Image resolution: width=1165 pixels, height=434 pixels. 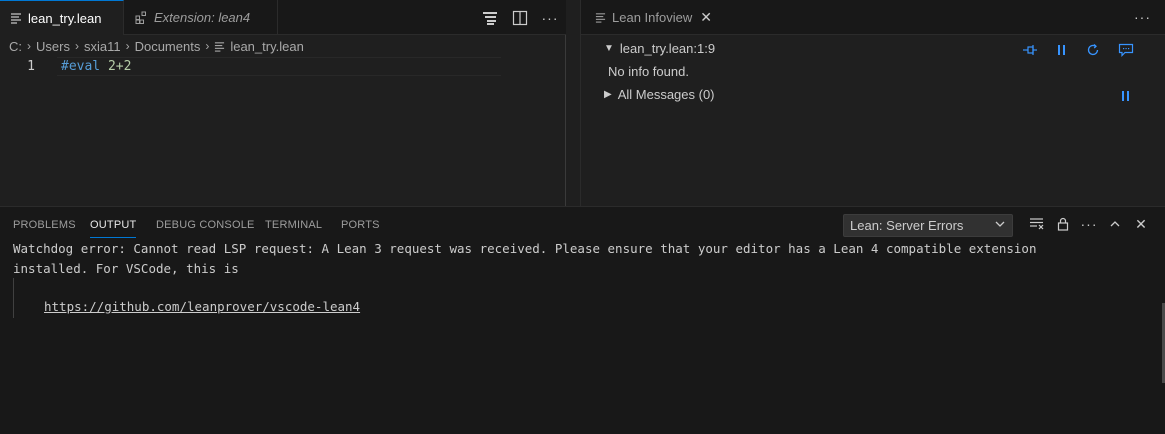 I want to click on tab-terminal: TERMINAL, so click(x=293, y=224).